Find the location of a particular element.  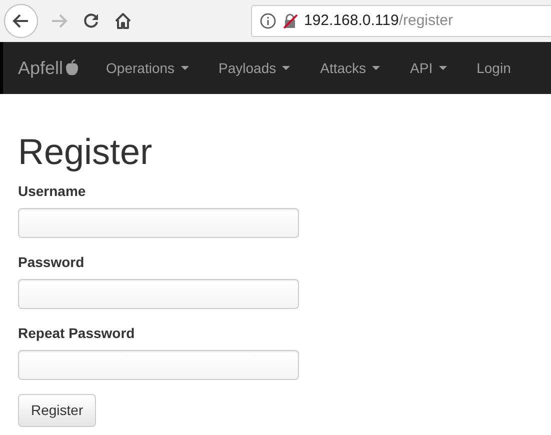

address-bar: 192.168.0.119/register is located at coordinates (401, 21).